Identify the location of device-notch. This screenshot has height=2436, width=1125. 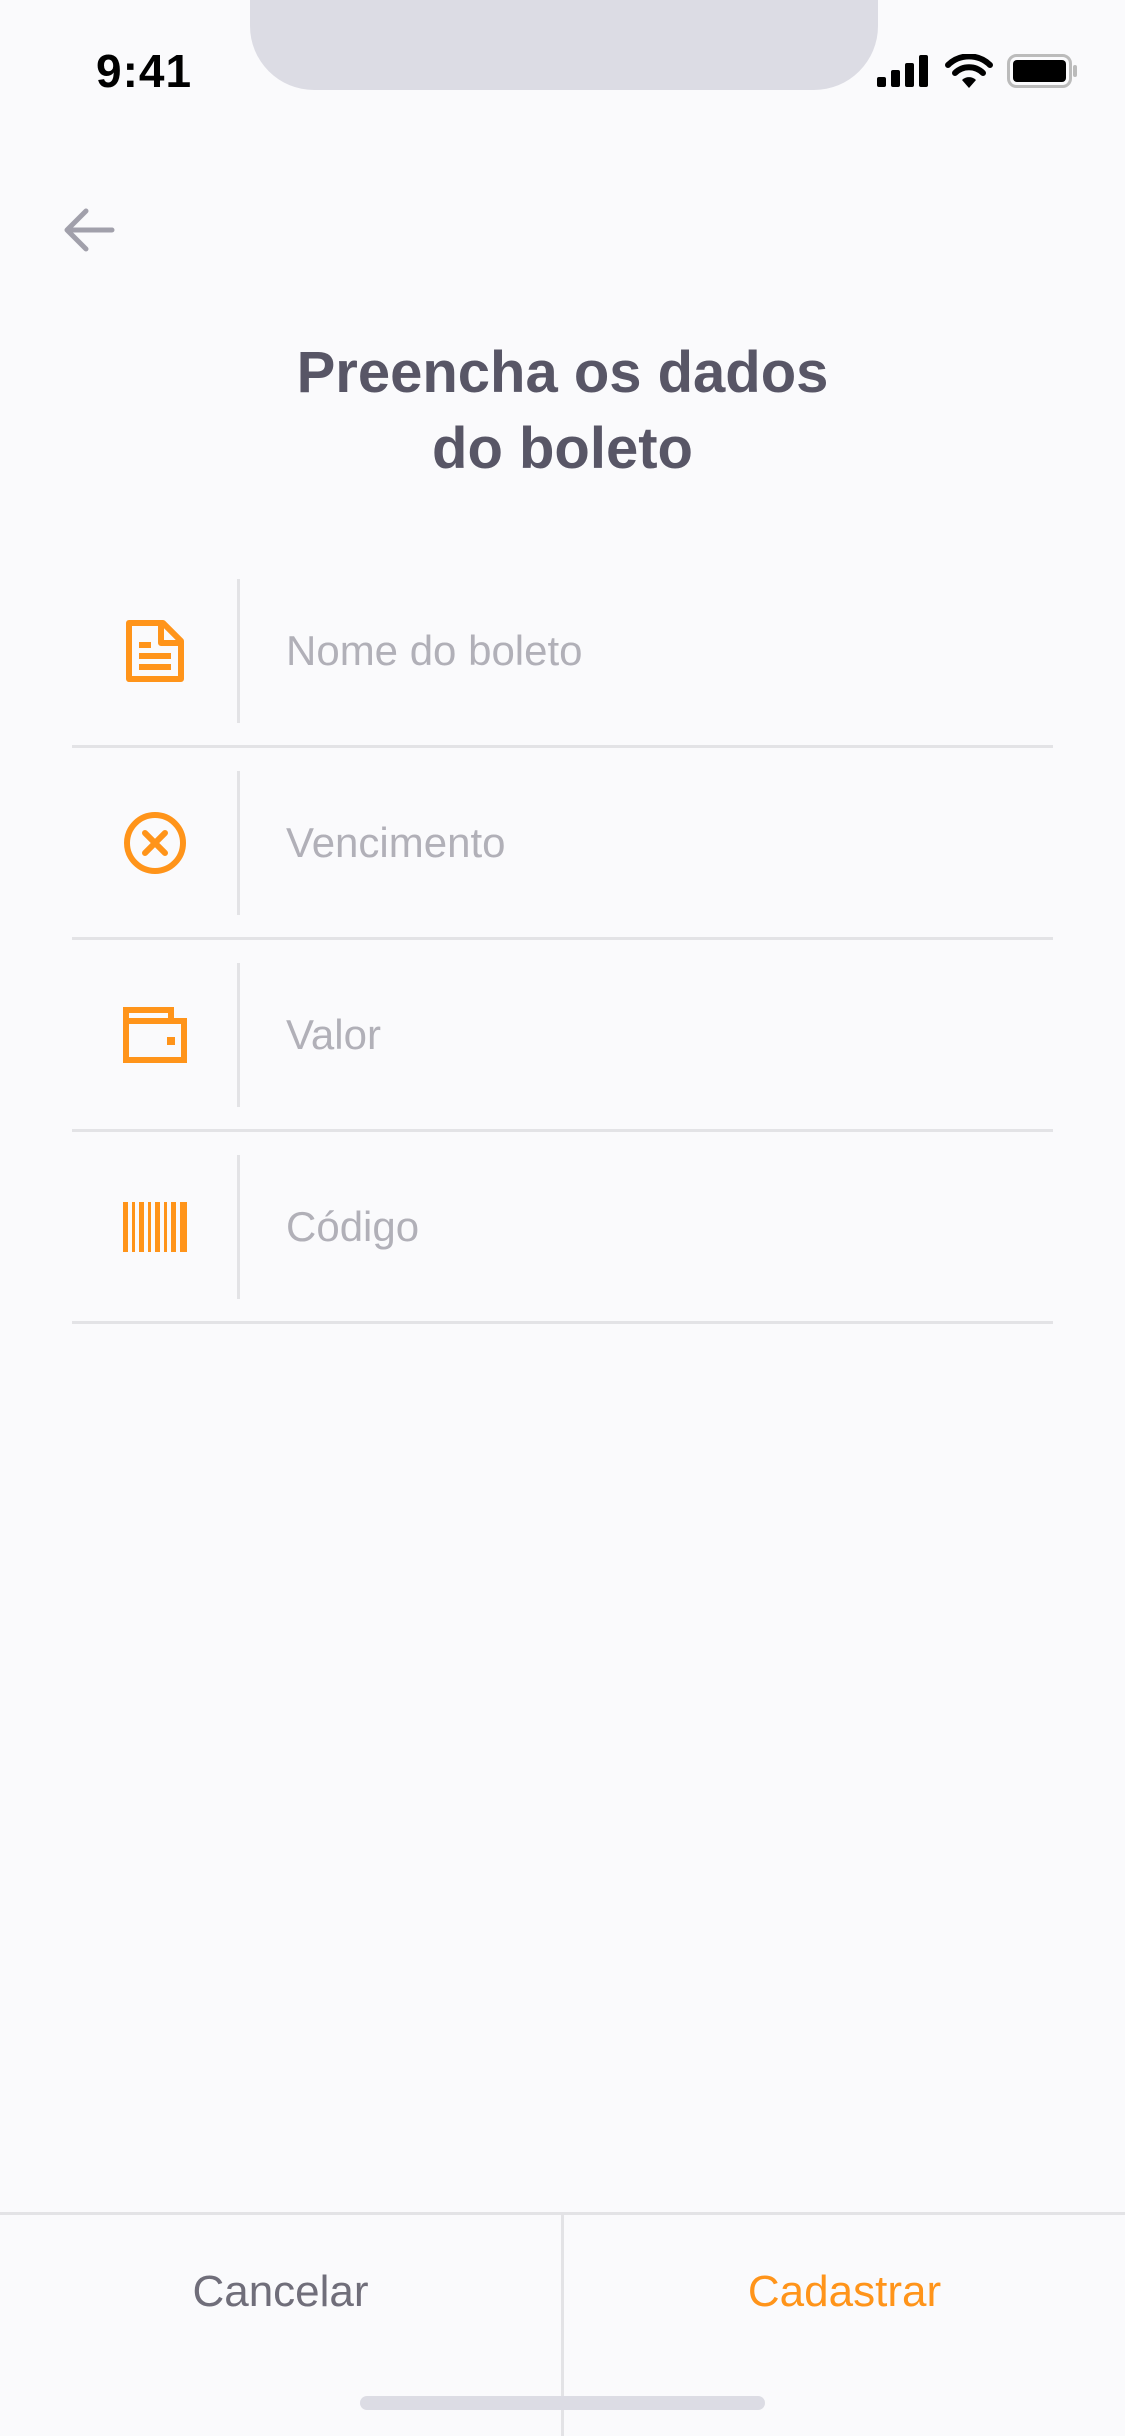
(564, 45).